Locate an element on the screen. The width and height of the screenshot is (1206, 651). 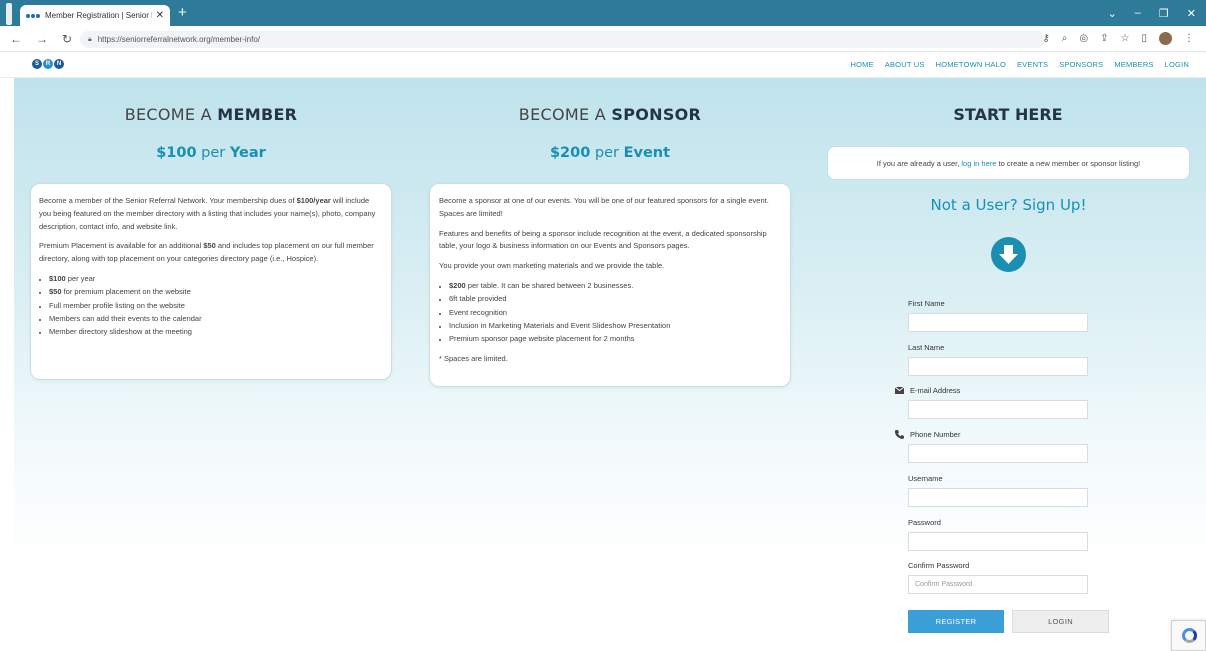
sidebar-stripe is located at coordinates (9, 14).